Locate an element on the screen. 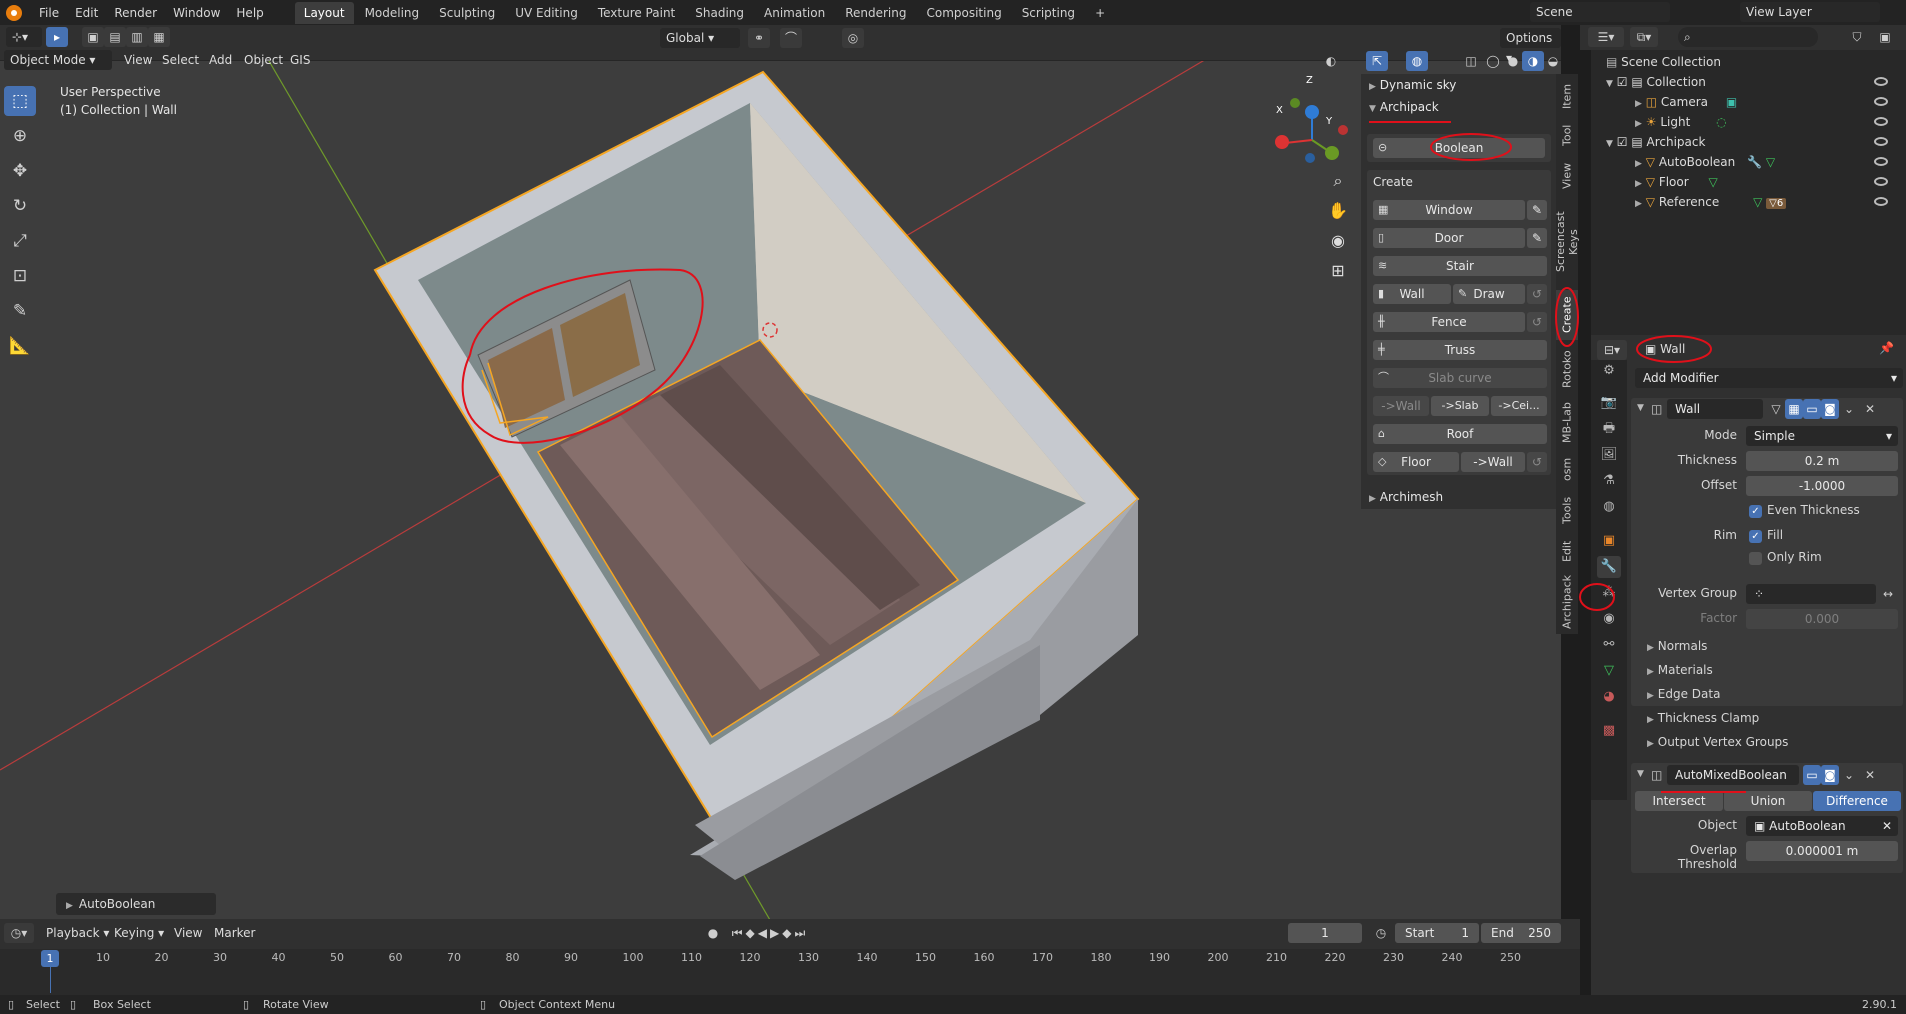 The height and width of the screenshot is (1014, 1906). outliner-row-scene-collection: ▤ Scene Collection is located at coordinates (1751, 62).